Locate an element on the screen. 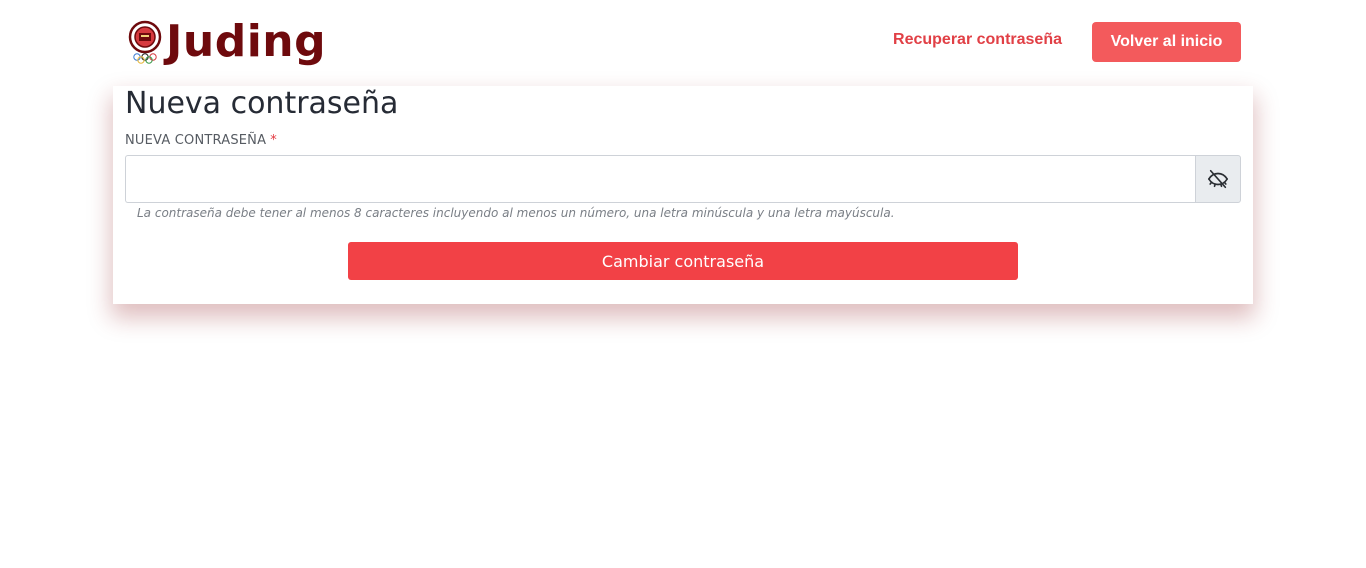  eye-slash-icon is located at coordinates (1218, 179).